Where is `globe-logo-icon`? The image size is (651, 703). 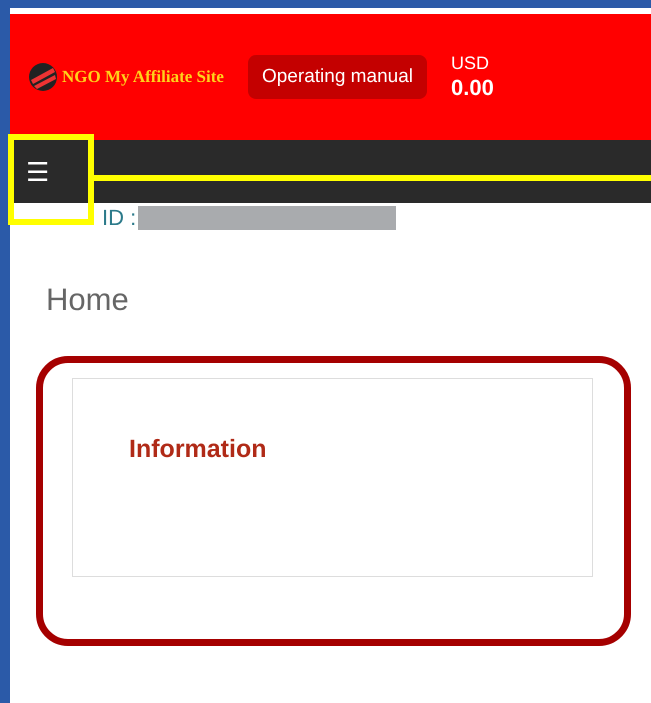 globe-logo-icon is located at coordinates (43, 77).